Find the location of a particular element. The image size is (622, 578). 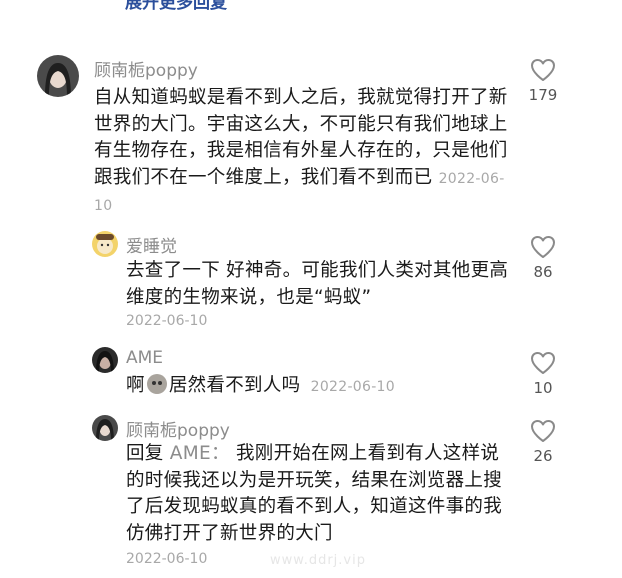

comment-username: AME is located at coordinates (144, 358).